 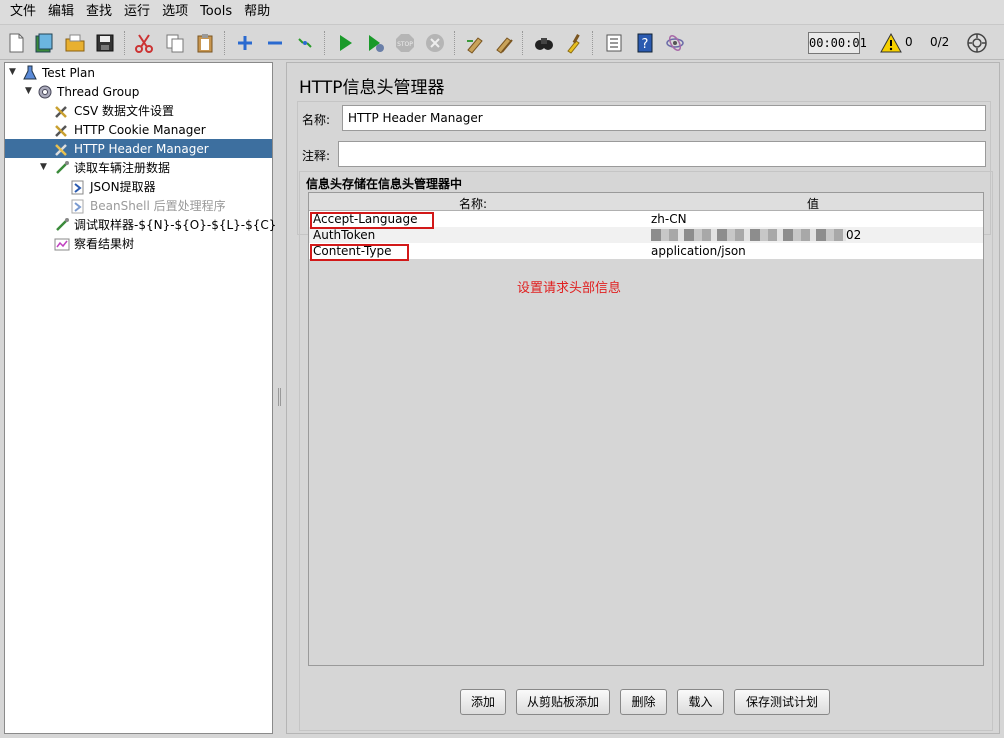 What do you see at coordinates (700, 702) in the screenshot?
I see `load-button: 载入` at bounding box center [700, 702].